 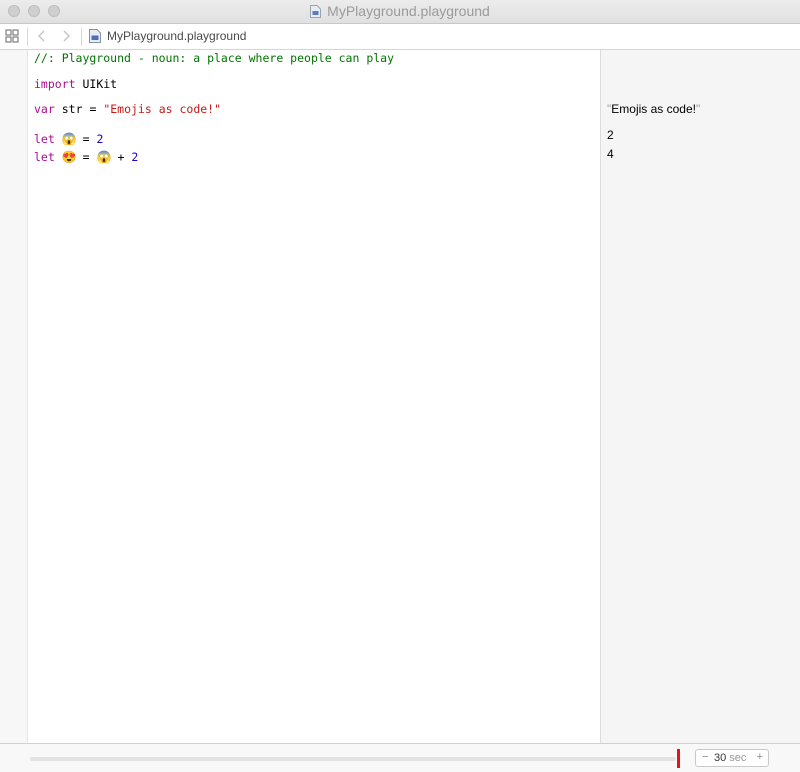 I want to click on duration-value: 30 sec, so click(x=730, y=758).